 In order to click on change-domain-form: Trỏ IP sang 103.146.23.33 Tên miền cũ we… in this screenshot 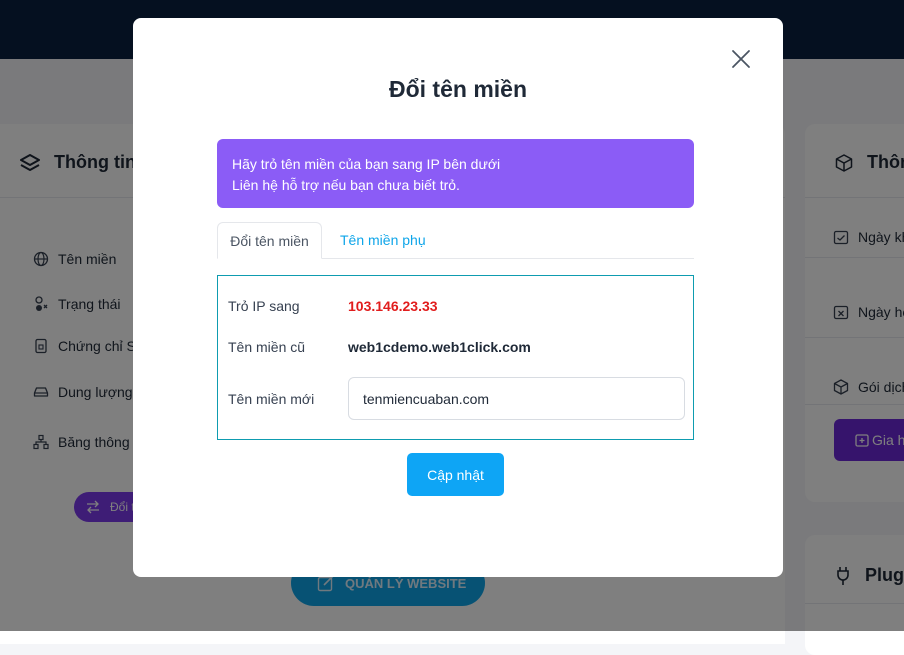, I will do `click(455, 357)`.